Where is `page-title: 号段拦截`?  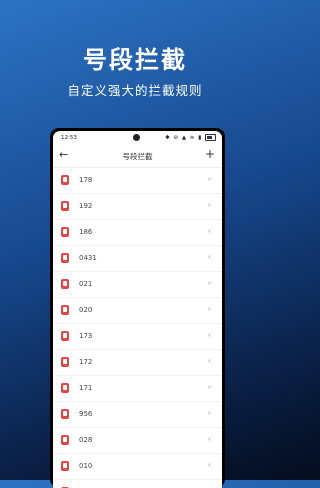 page-title: 号段拦截 is located at coordinates (137, 156).